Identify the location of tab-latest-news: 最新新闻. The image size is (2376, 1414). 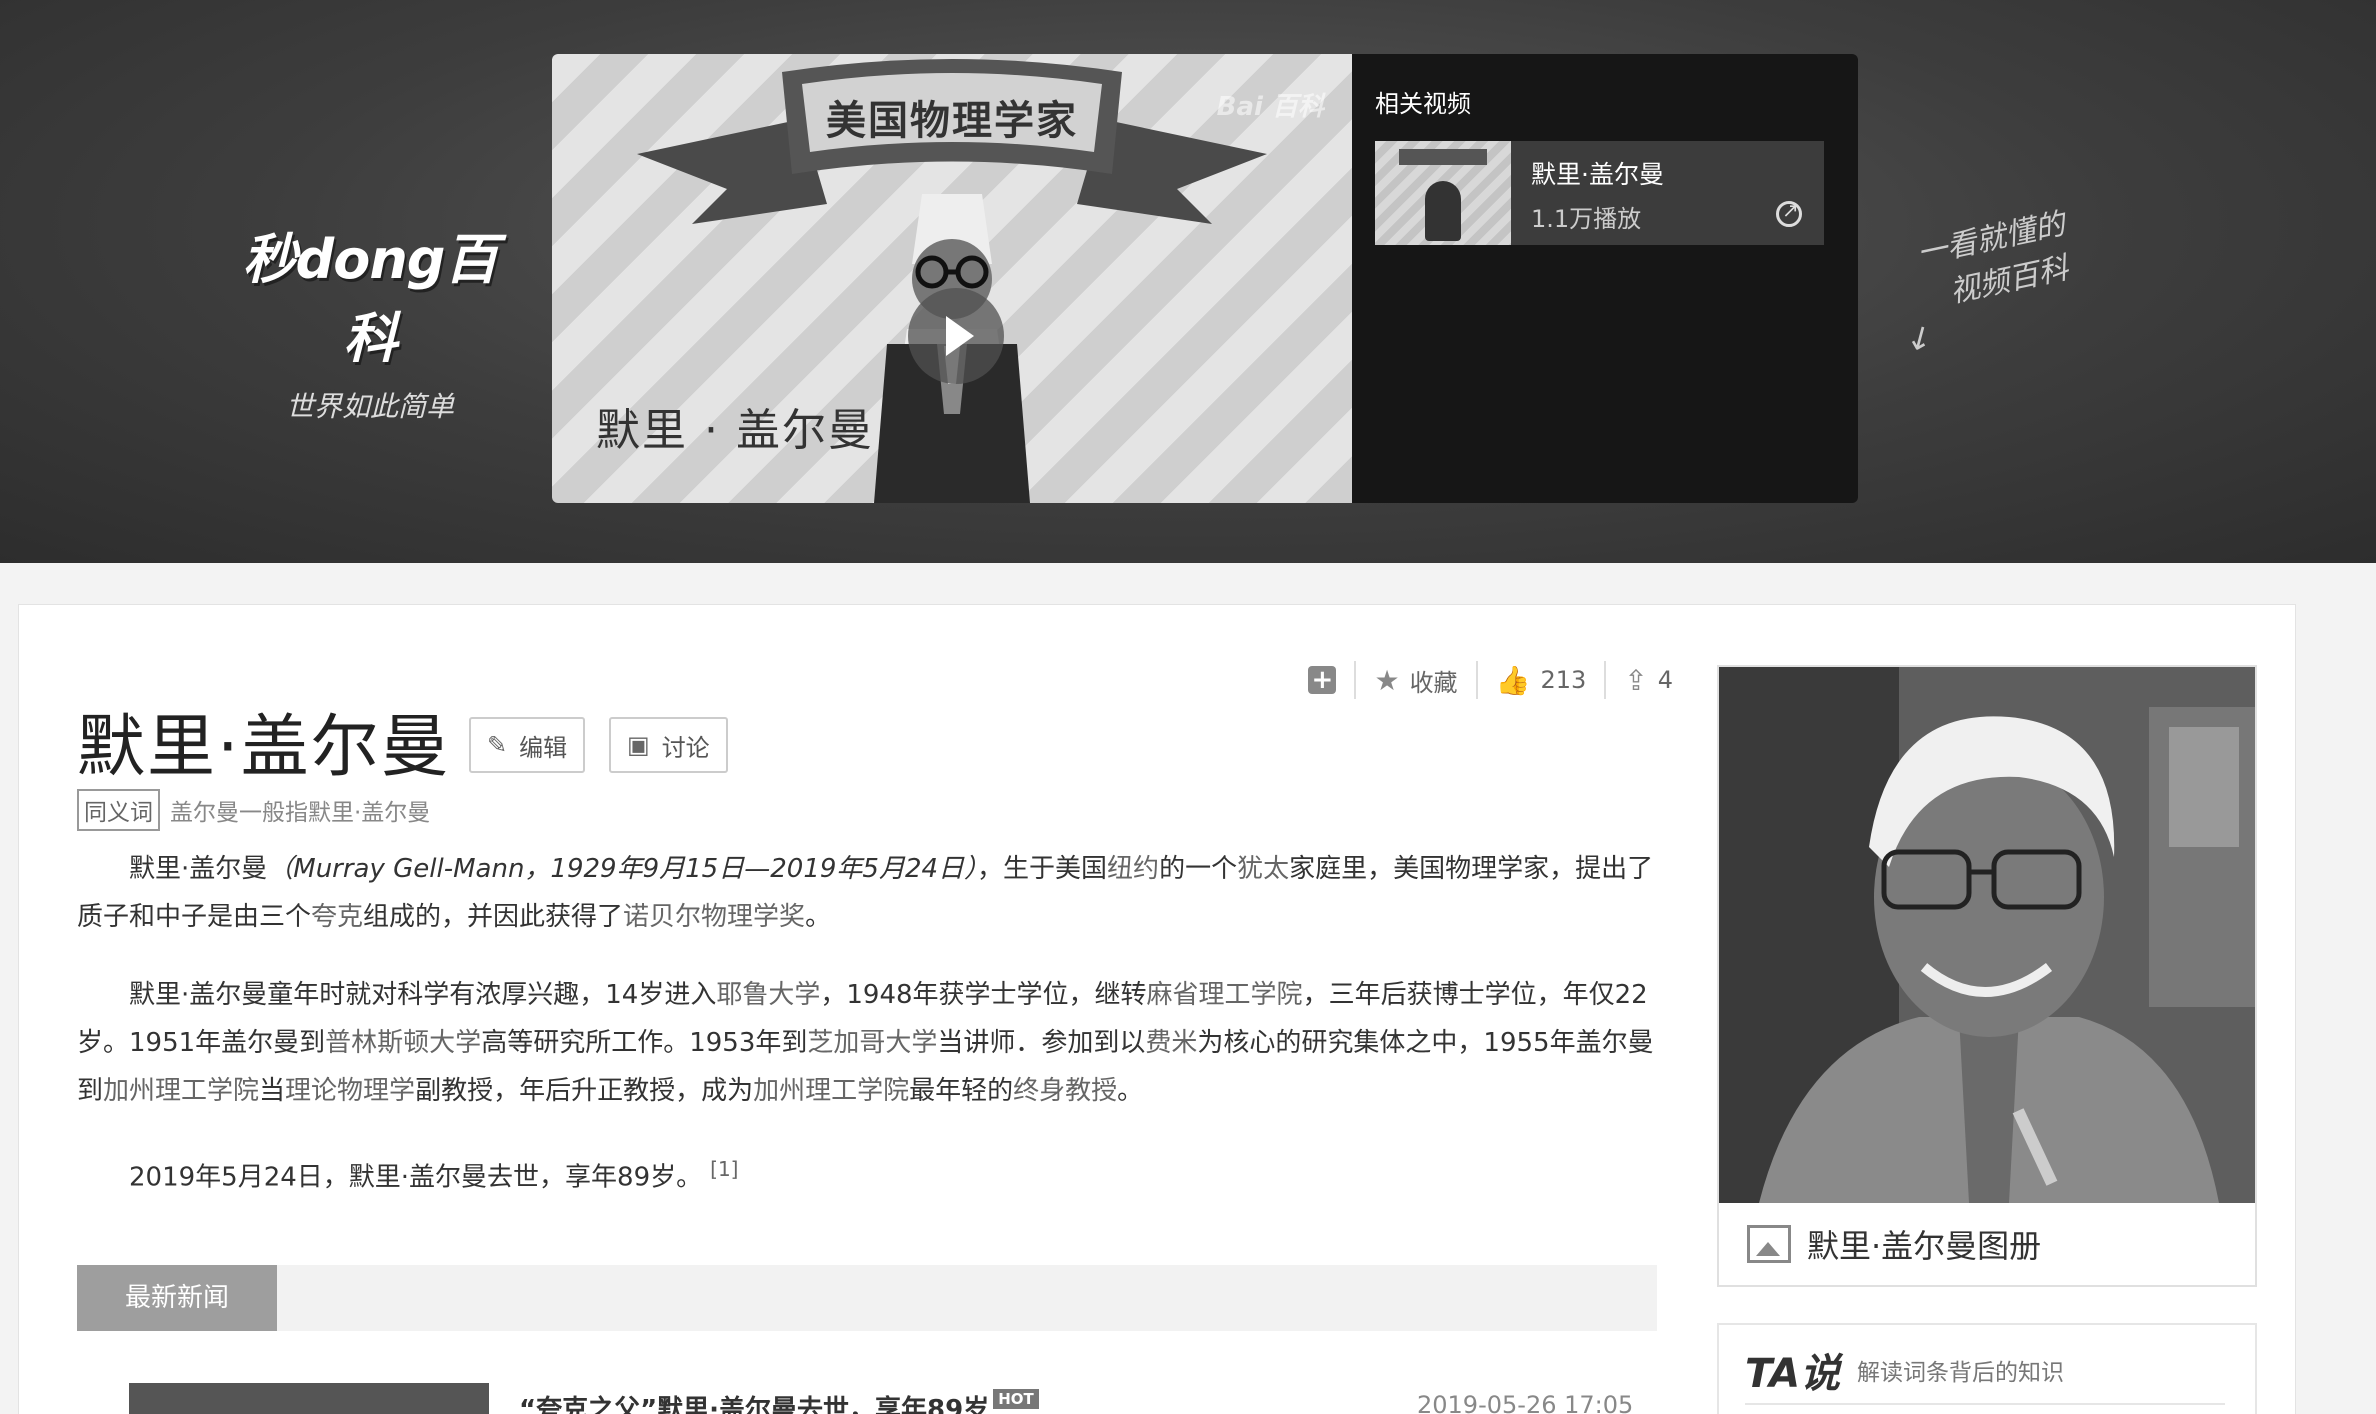
(177, 1298).